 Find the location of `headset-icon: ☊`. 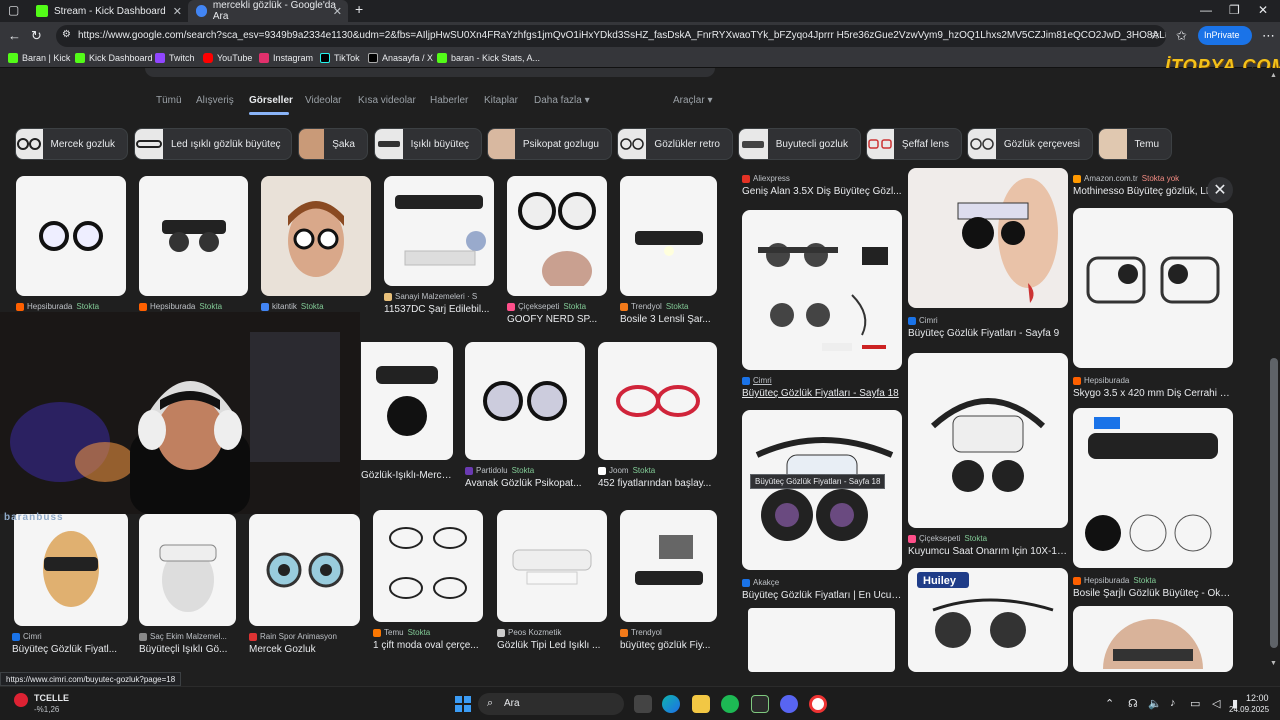

headset-icon: ☊ is located at coordinates (1133, 703).